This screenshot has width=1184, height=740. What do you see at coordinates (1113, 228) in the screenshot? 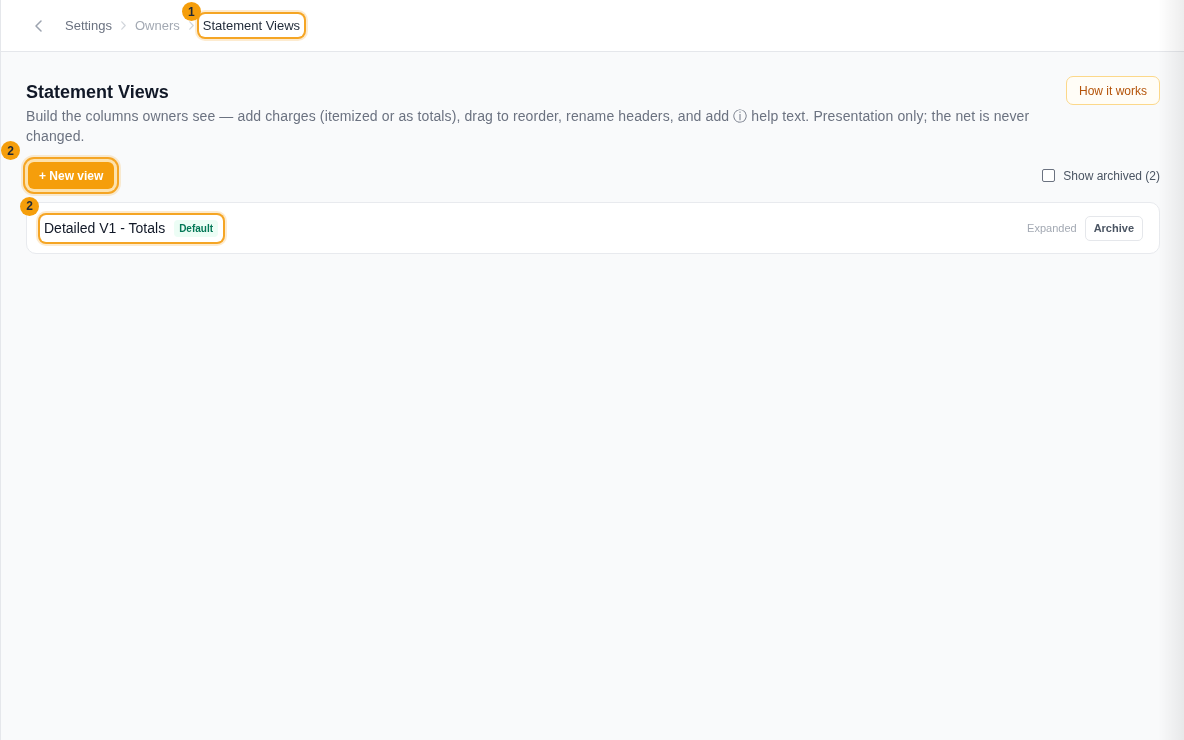
I see `archive-button: Archive` at bounding box center [1113, 228].